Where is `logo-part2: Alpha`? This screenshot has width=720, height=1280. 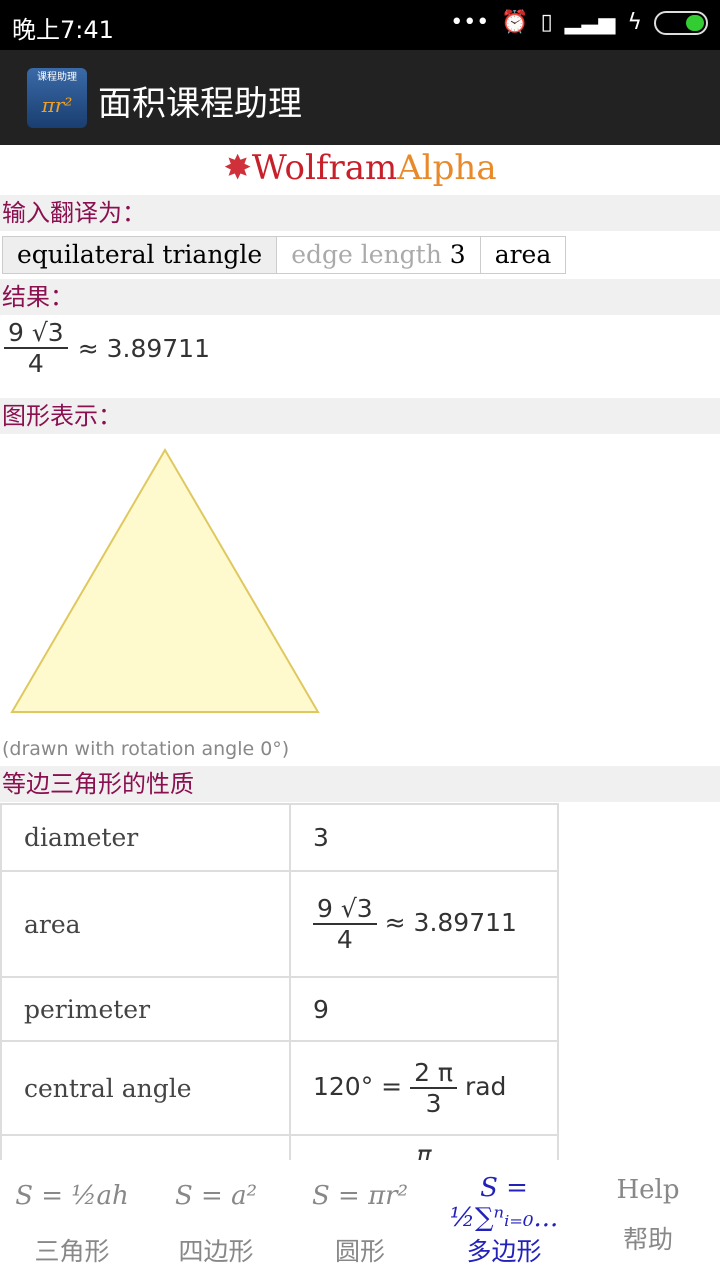 logo-part2: Alpha is located at coordinates (447, 168).